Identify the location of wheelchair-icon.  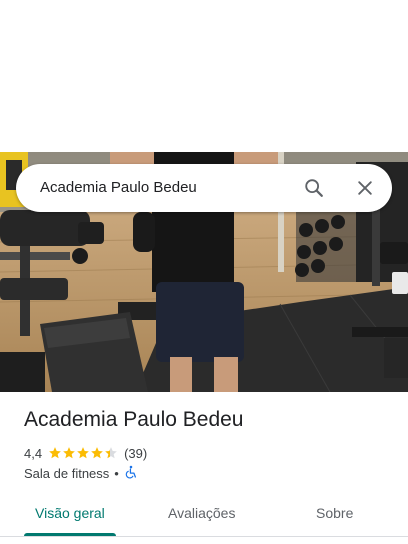
(131, 473).